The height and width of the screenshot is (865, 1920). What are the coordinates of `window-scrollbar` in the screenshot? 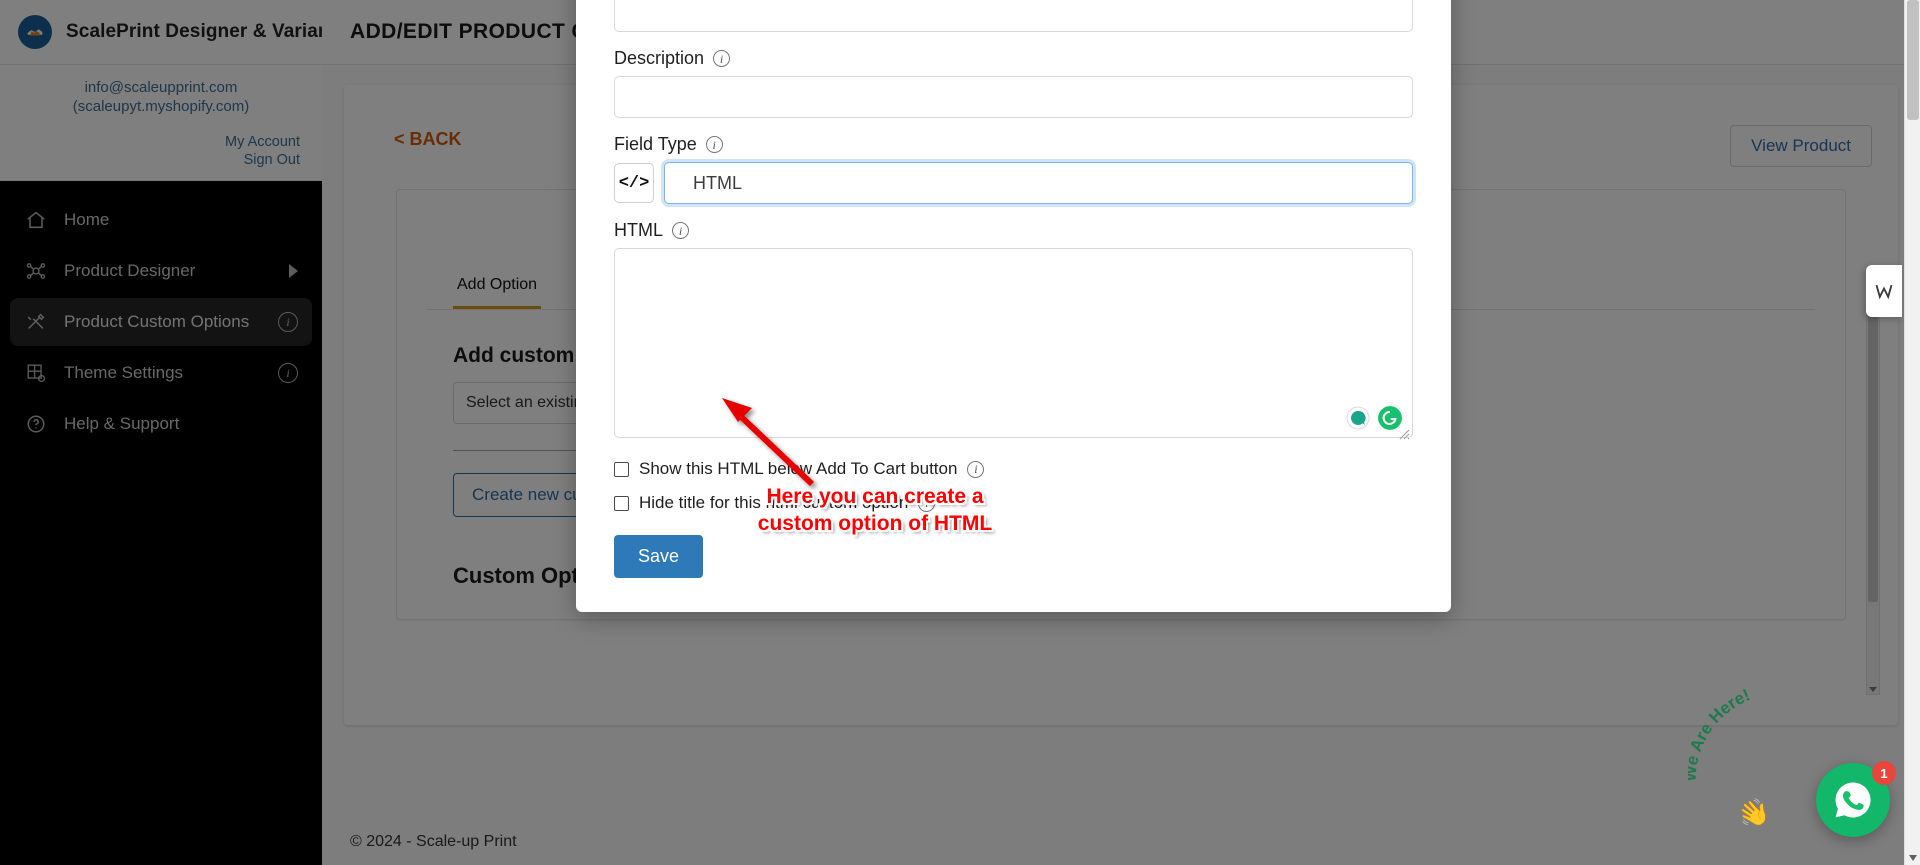 It's located at (1912, 432).